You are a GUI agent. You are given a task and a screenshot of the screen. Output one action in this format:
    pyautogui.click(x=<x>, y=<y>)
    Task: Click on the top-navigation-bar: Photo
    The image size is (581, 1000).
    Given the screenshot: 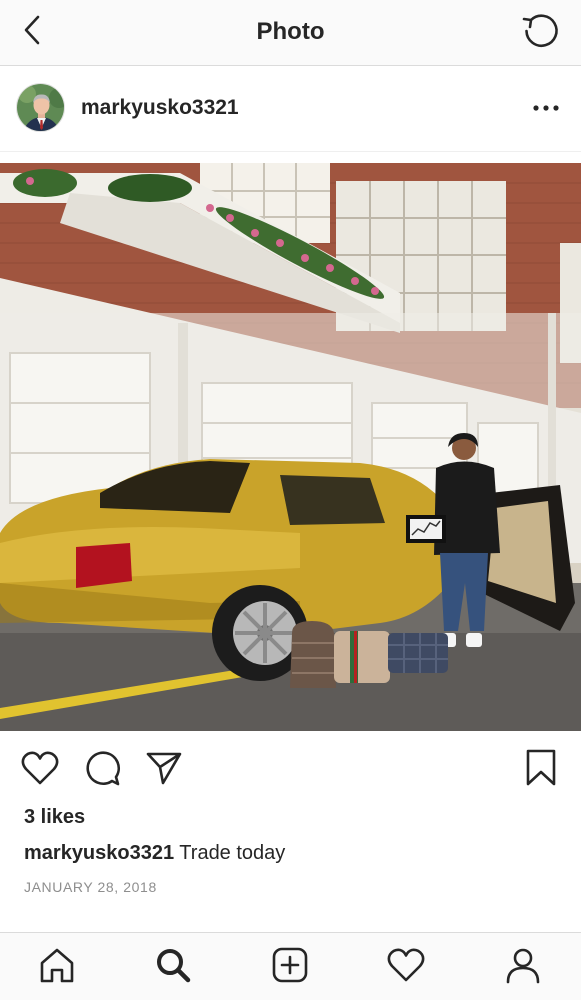 What is the action you would take?
    pyautogui.click(x=290, y=33)
    